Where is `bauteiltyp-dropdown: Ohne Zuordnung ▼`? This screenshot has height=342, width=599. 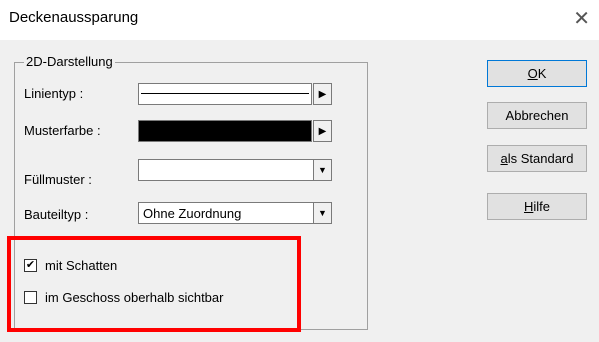
bauteiltyp-dropdown: Ohne Zuordnung ▼ is located at coordinates (235, 213).